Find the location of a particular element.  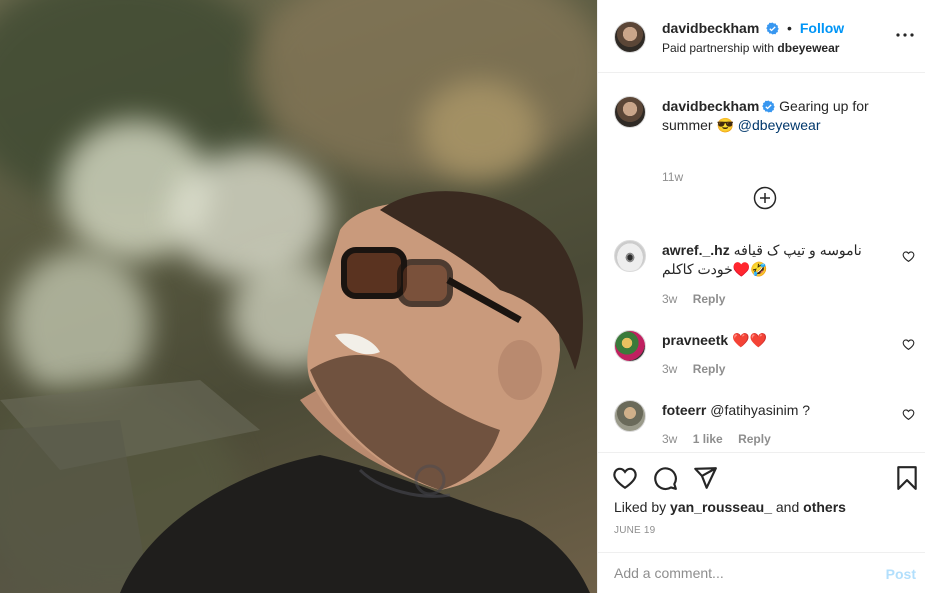

follow-button: Follow is located at coordinates (822, 28).